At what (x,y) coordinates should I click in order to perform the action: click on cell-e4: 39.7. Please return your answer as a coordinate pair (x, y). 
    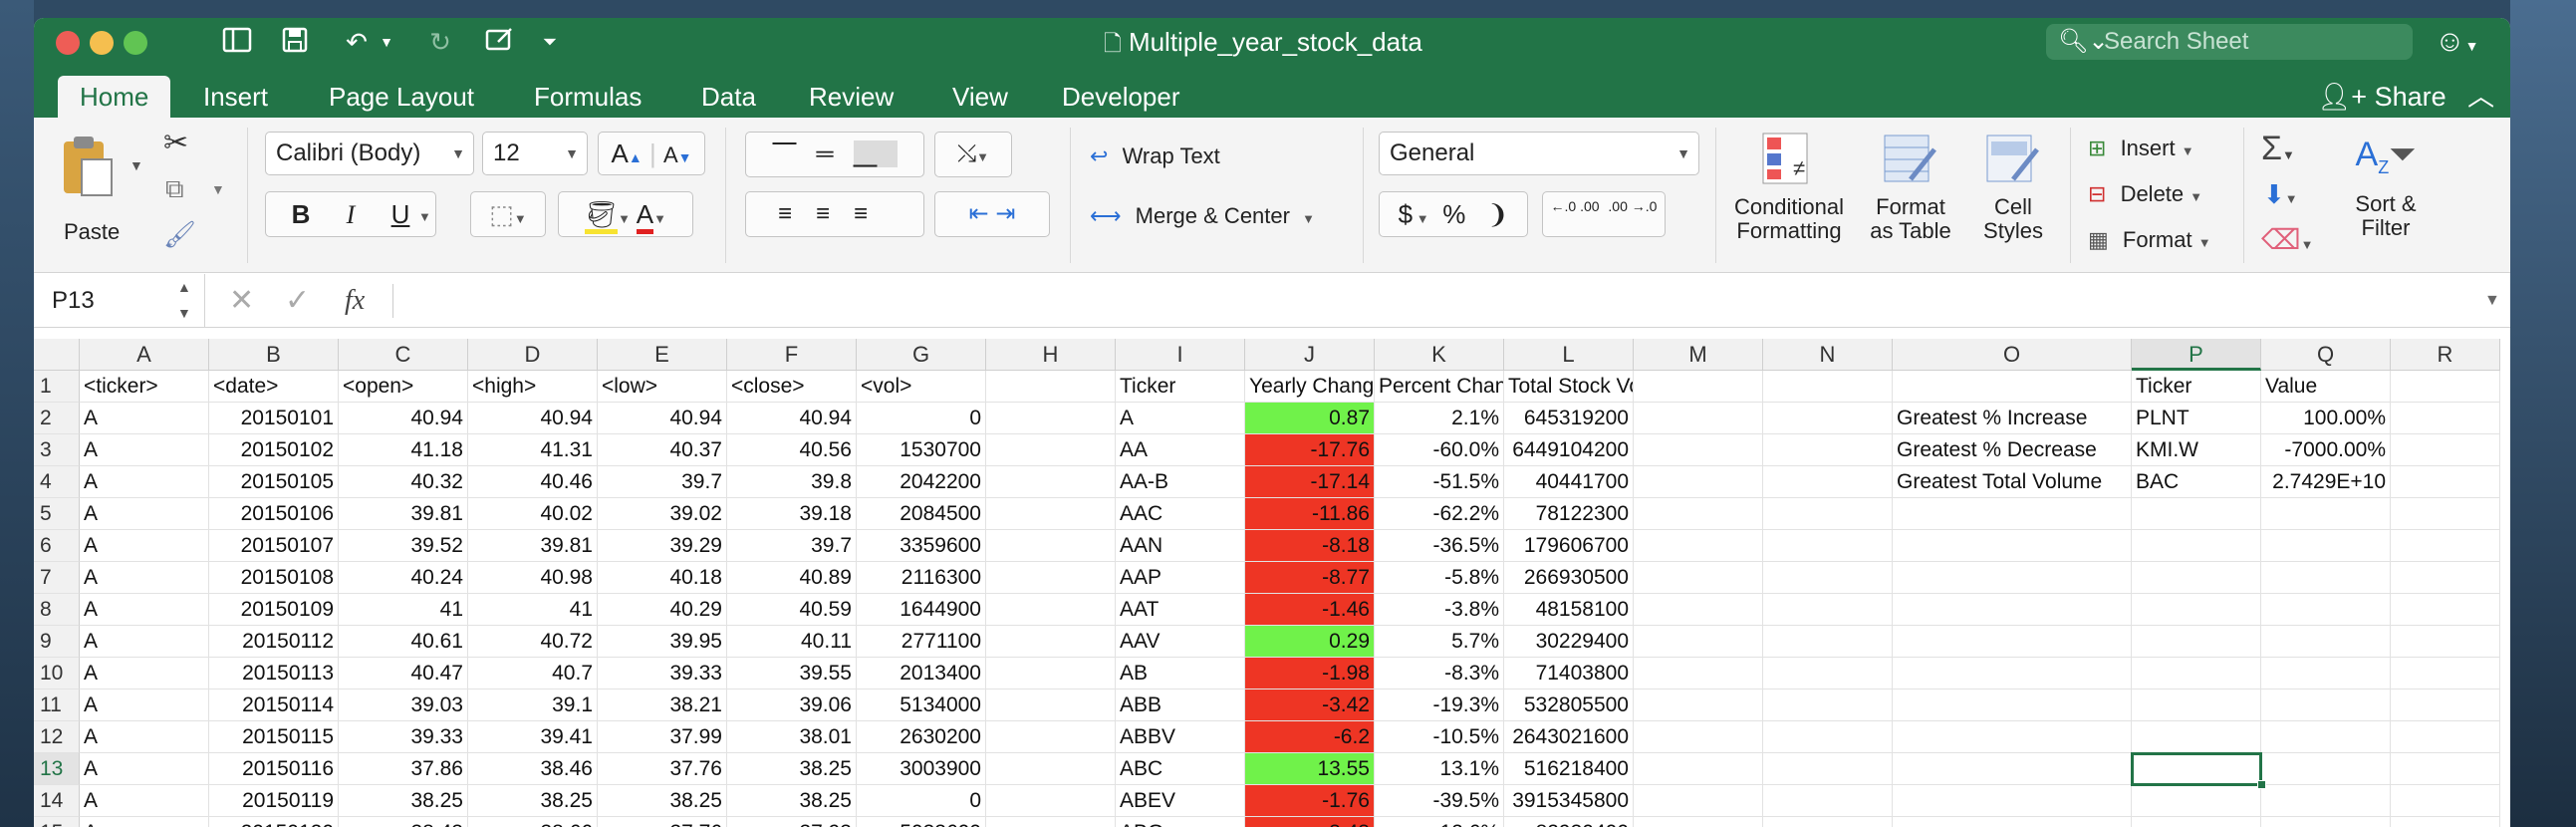
    Looking at the image, I should click on (662, 482).